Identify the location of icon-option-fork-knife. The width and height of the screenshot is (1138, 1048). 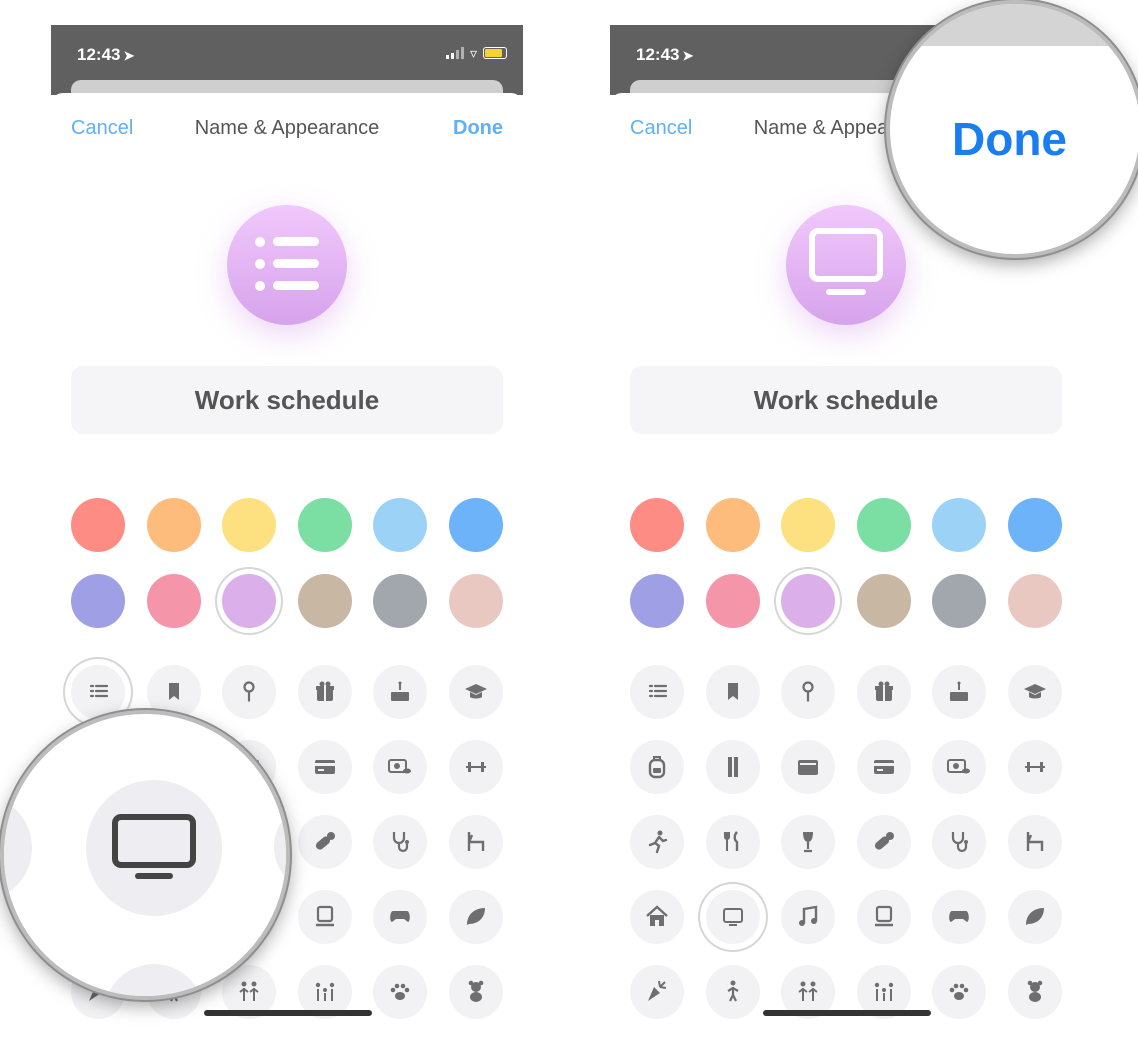
(732, 842).